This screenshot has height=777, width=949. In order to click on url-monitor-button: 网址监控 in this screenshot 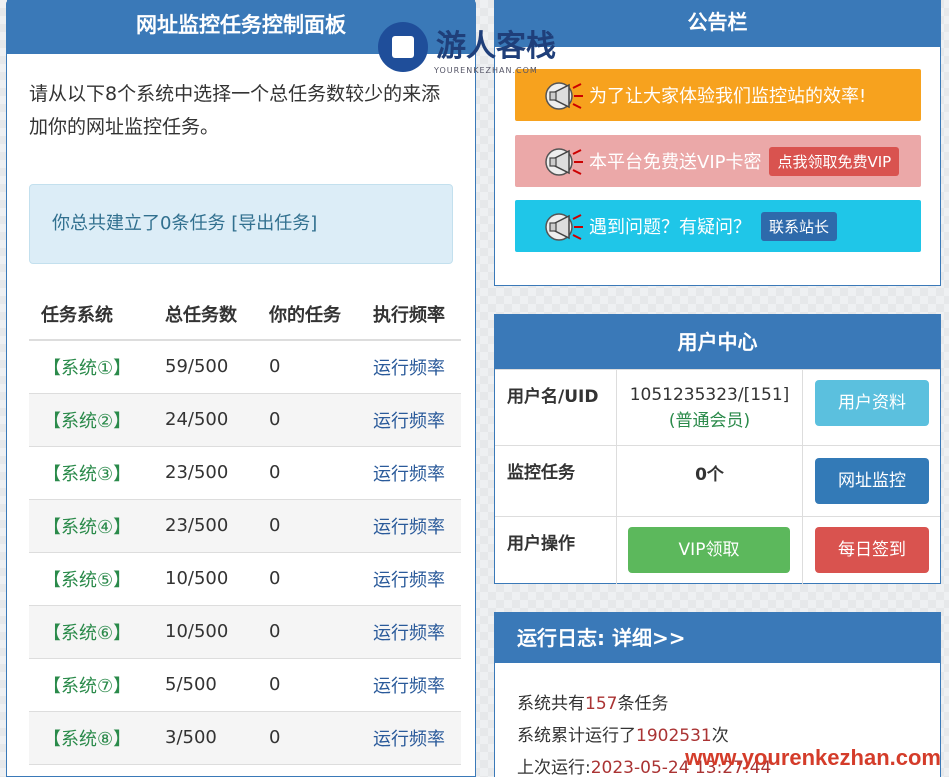, I will do `click(872, 481)`.